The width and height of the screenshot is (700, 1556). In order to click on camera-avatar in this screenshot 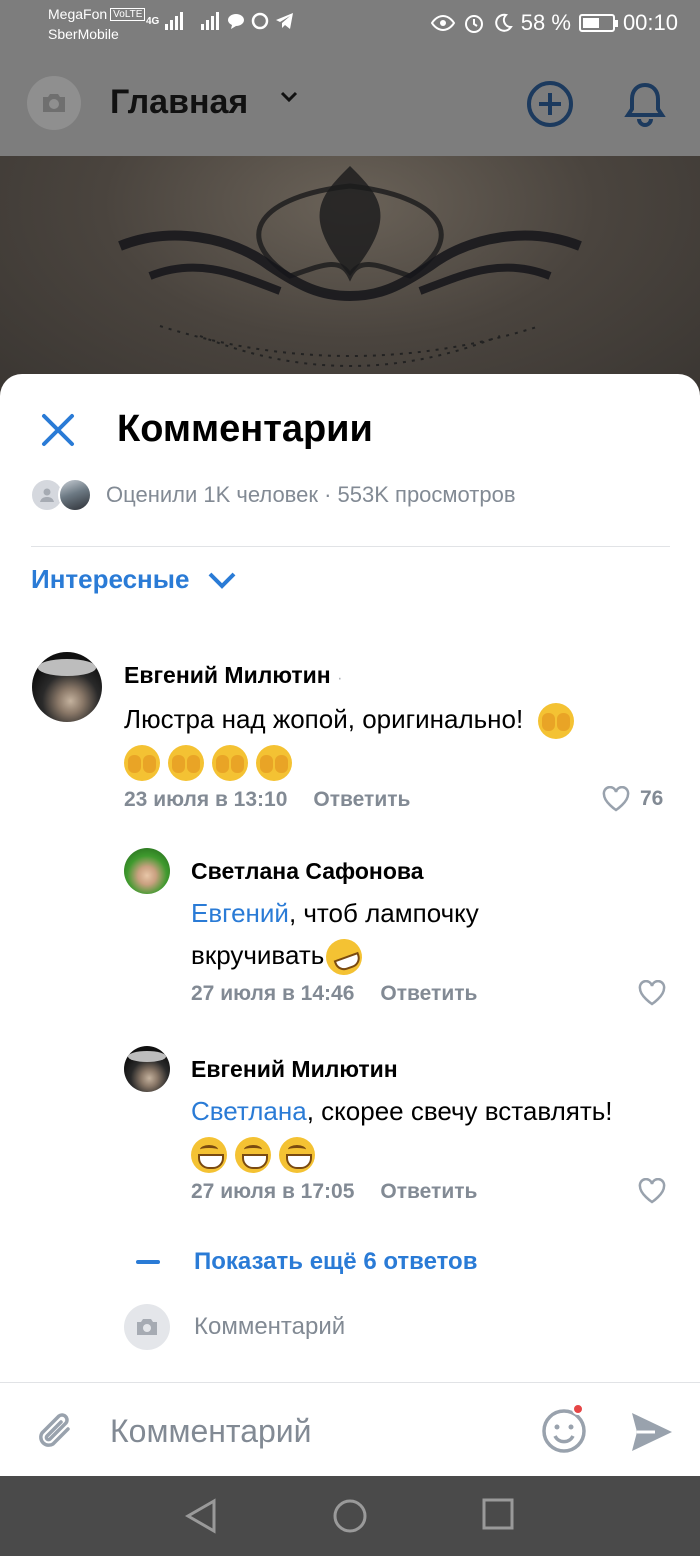, I will do `click(147, 1327)`.